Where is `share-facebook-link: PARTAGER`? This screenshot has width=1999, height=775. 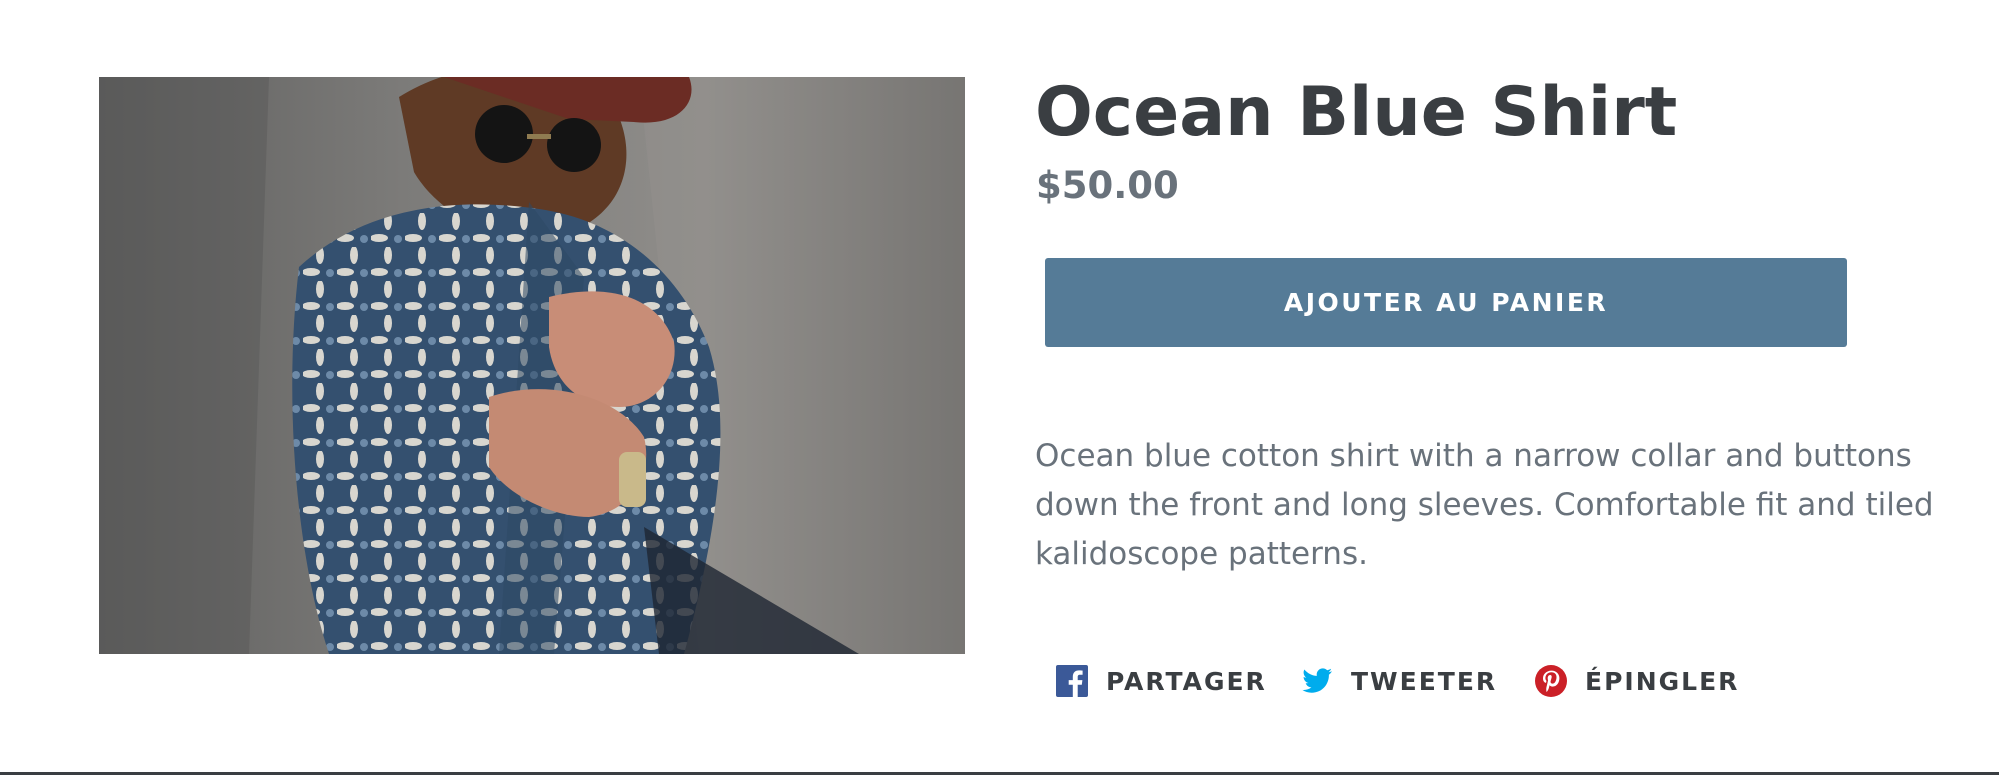 share-facebook-link: PARTAGER is located at coordinates (1161, 681).